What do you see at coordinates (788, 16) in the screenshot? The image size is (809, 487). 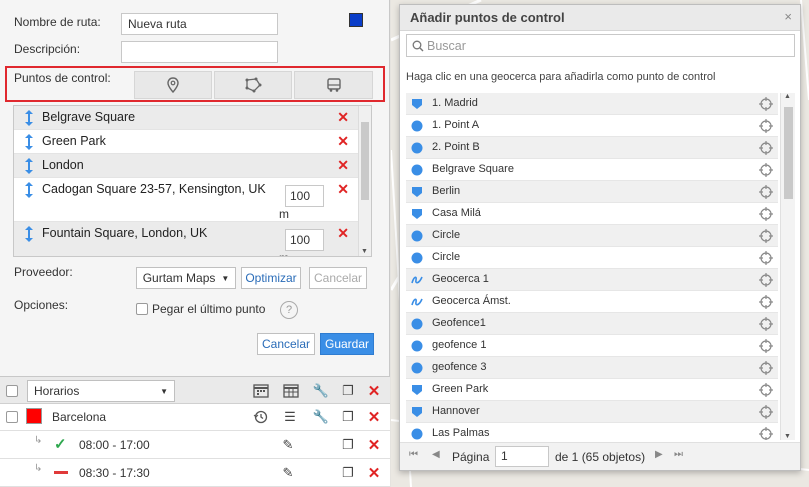 I see `close-icon: ×` at bounding box center [788, 16].